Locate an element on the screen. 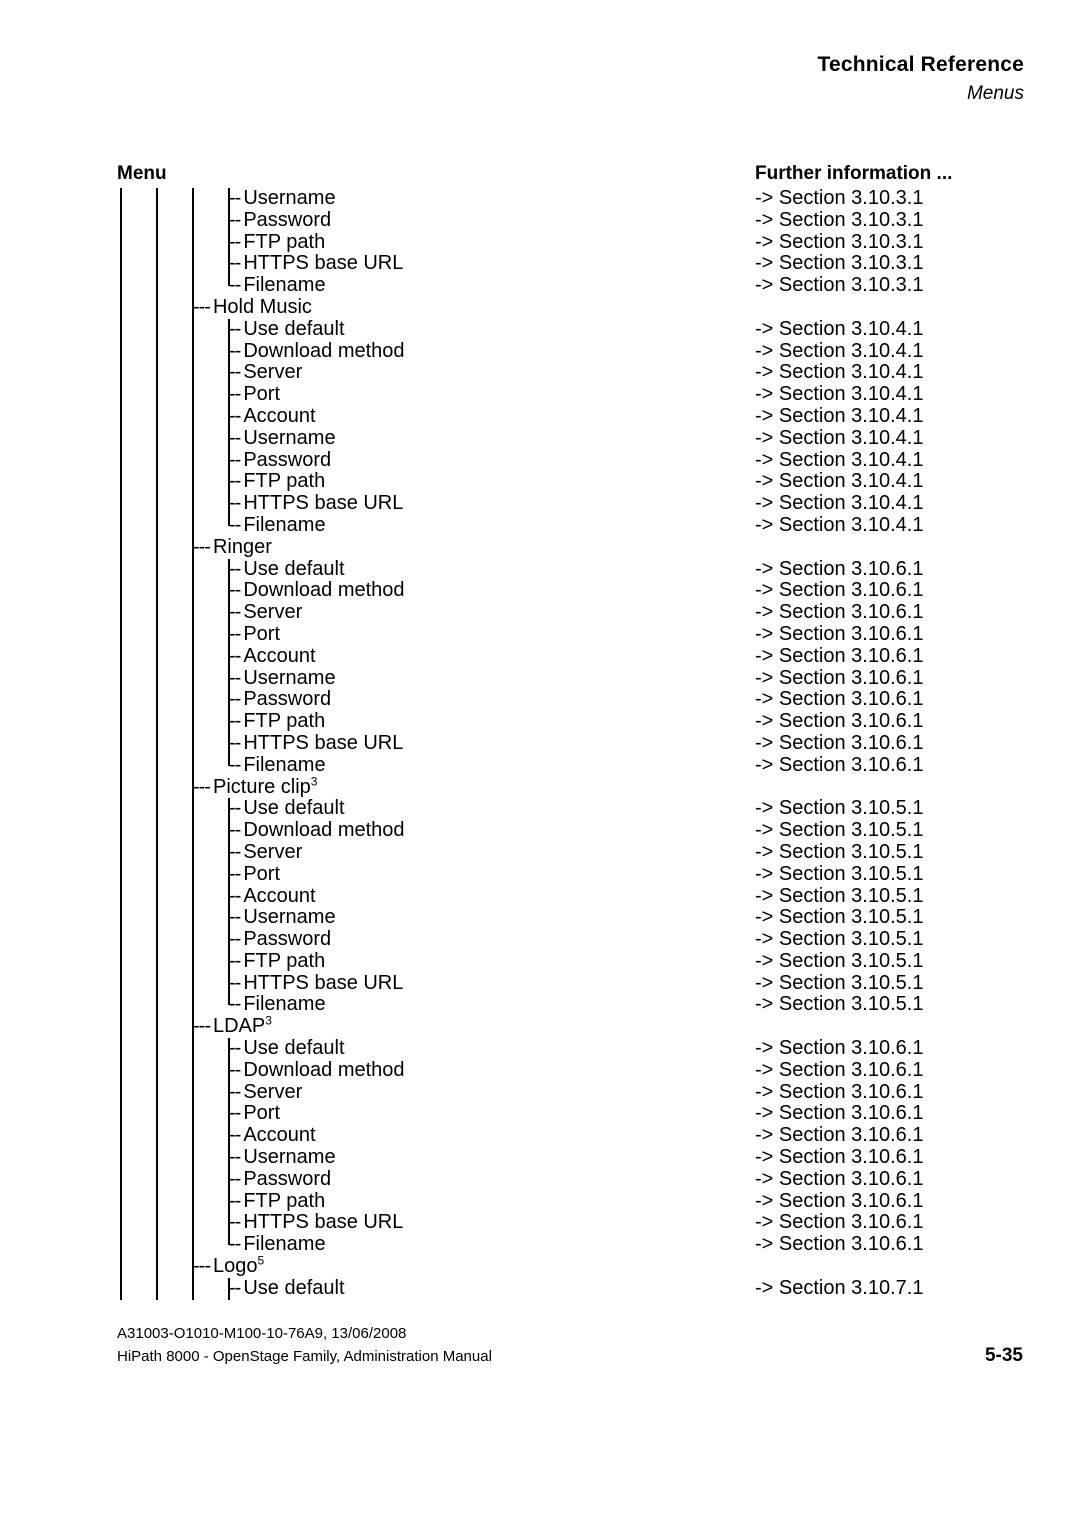 Image resolution: width=1080 pixels, height=1528 pixels. menu-item-label: --- LDAP3 is located at coordinates (232, 1026).